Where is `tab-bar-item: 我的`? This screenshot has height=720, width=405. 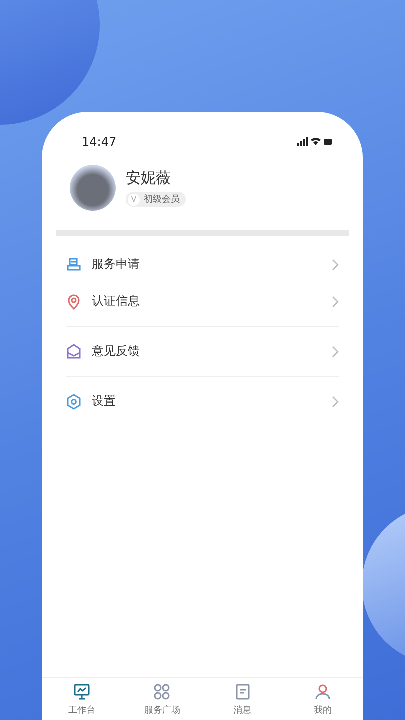
tab-bar-item: 我的 is located at coordinates (322, 700).